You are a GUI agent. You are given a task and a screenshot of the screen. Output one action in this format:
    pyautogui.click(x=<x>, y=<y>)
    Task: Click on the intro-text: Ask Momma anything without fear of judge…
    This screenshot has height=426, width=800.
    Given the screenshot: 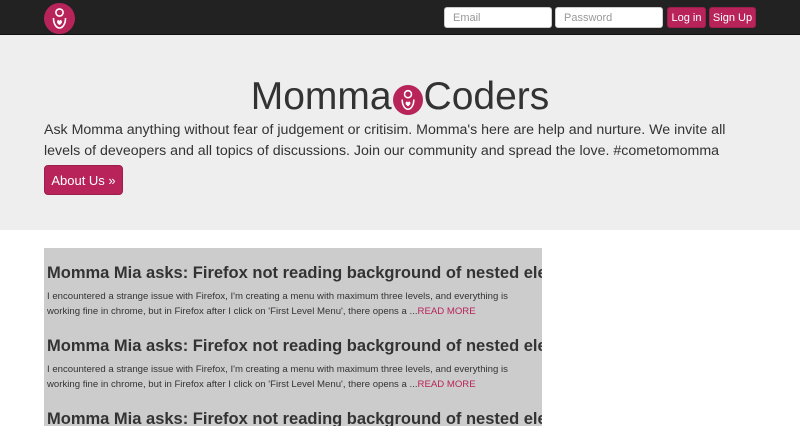 What is the action you would take?
    pyautogui.click(x=385, y=140)
    